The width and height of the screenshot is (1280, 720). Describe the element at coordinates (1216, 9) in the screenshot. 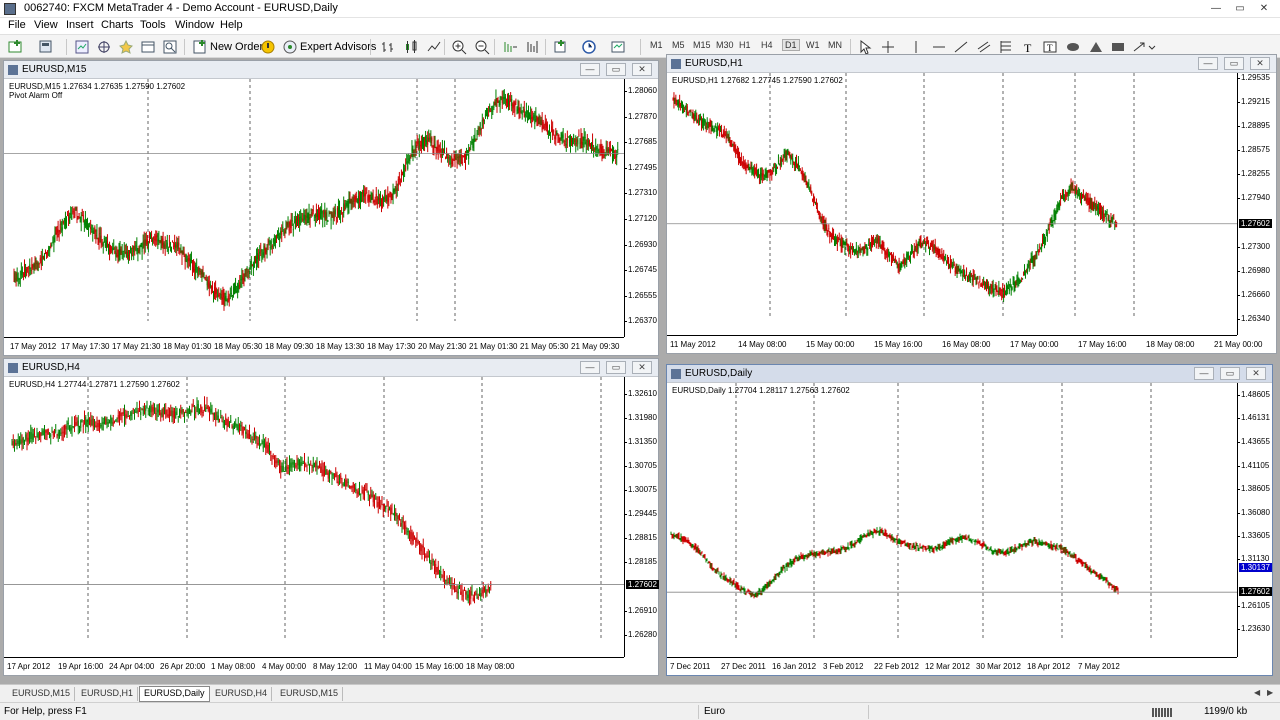

I see `minimize-button: —` at that location.